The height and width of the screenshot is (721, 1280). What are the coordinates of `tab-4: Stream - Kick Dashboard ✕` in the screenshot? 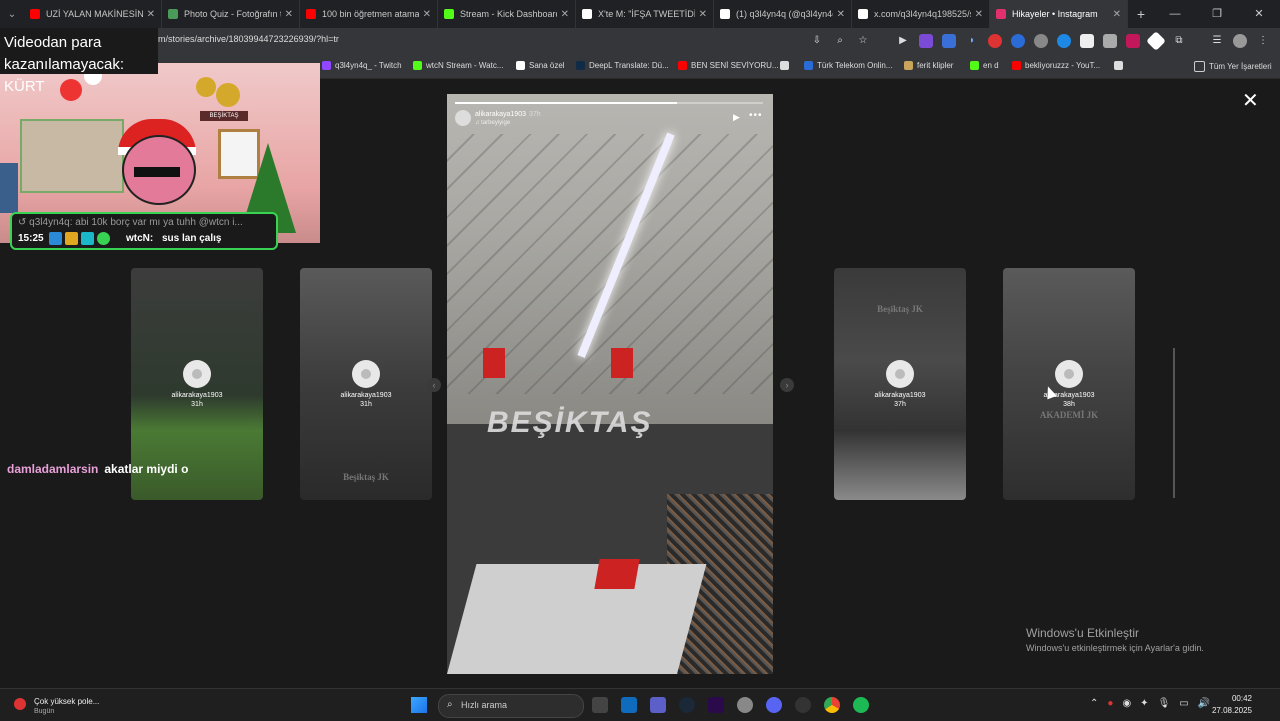 It's located at (507, 14).